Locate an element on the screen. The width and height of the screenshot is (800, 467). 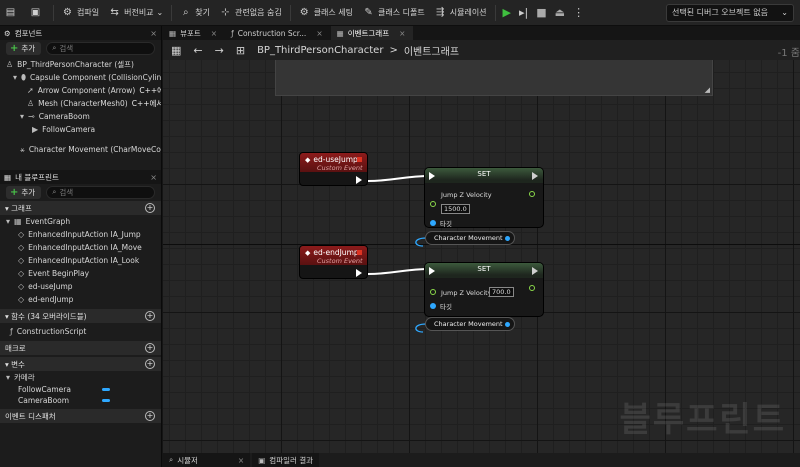
components-search-input: ⌕ 검색 is located at coordinates (100, 48).